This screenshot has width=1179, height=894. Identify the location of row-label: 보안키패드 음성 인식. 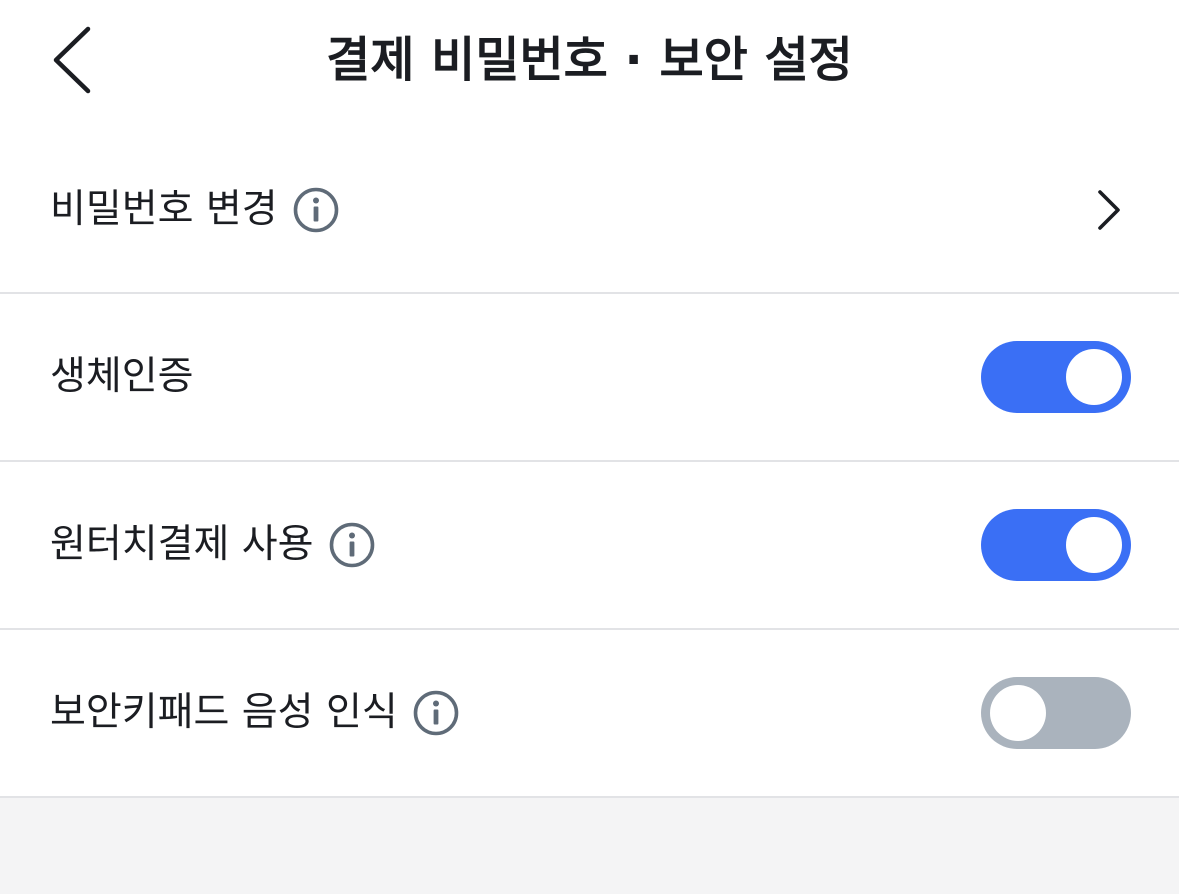
(224, 712).